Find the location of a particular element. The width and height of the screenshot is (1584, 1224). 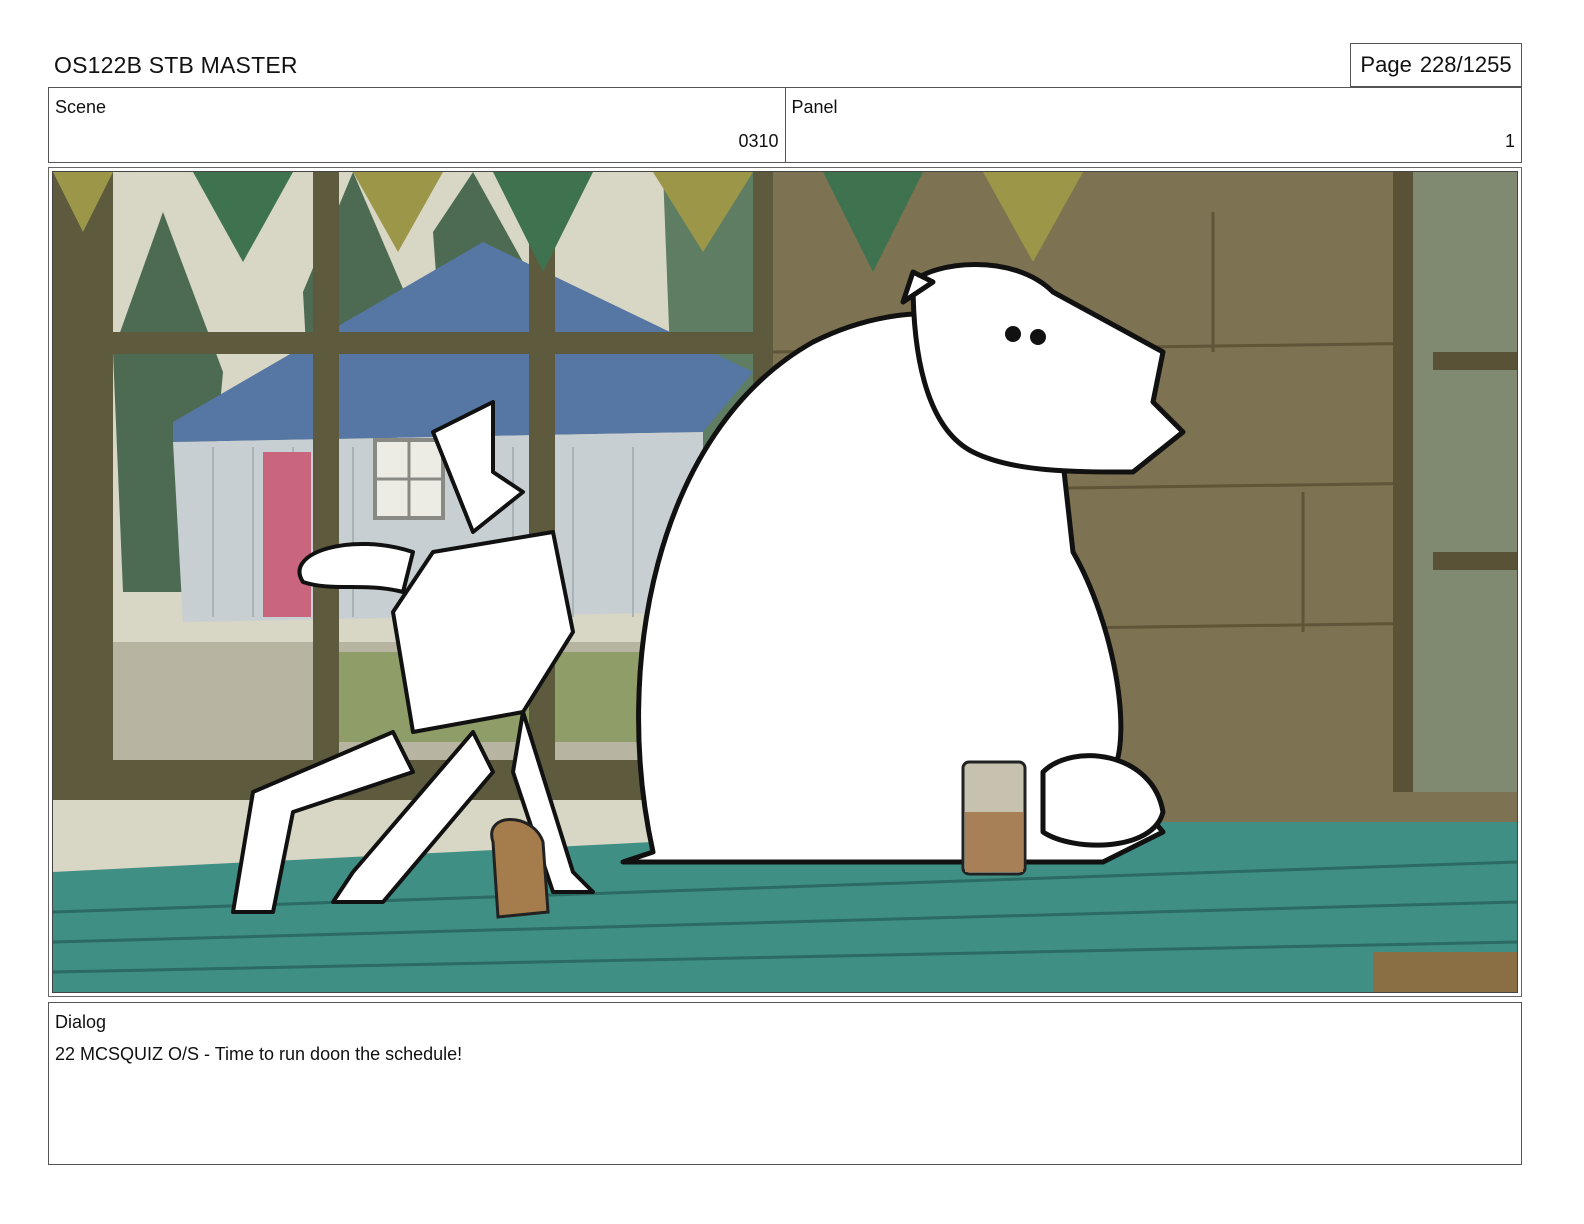

right-window is located at coordinates (1460, 482).